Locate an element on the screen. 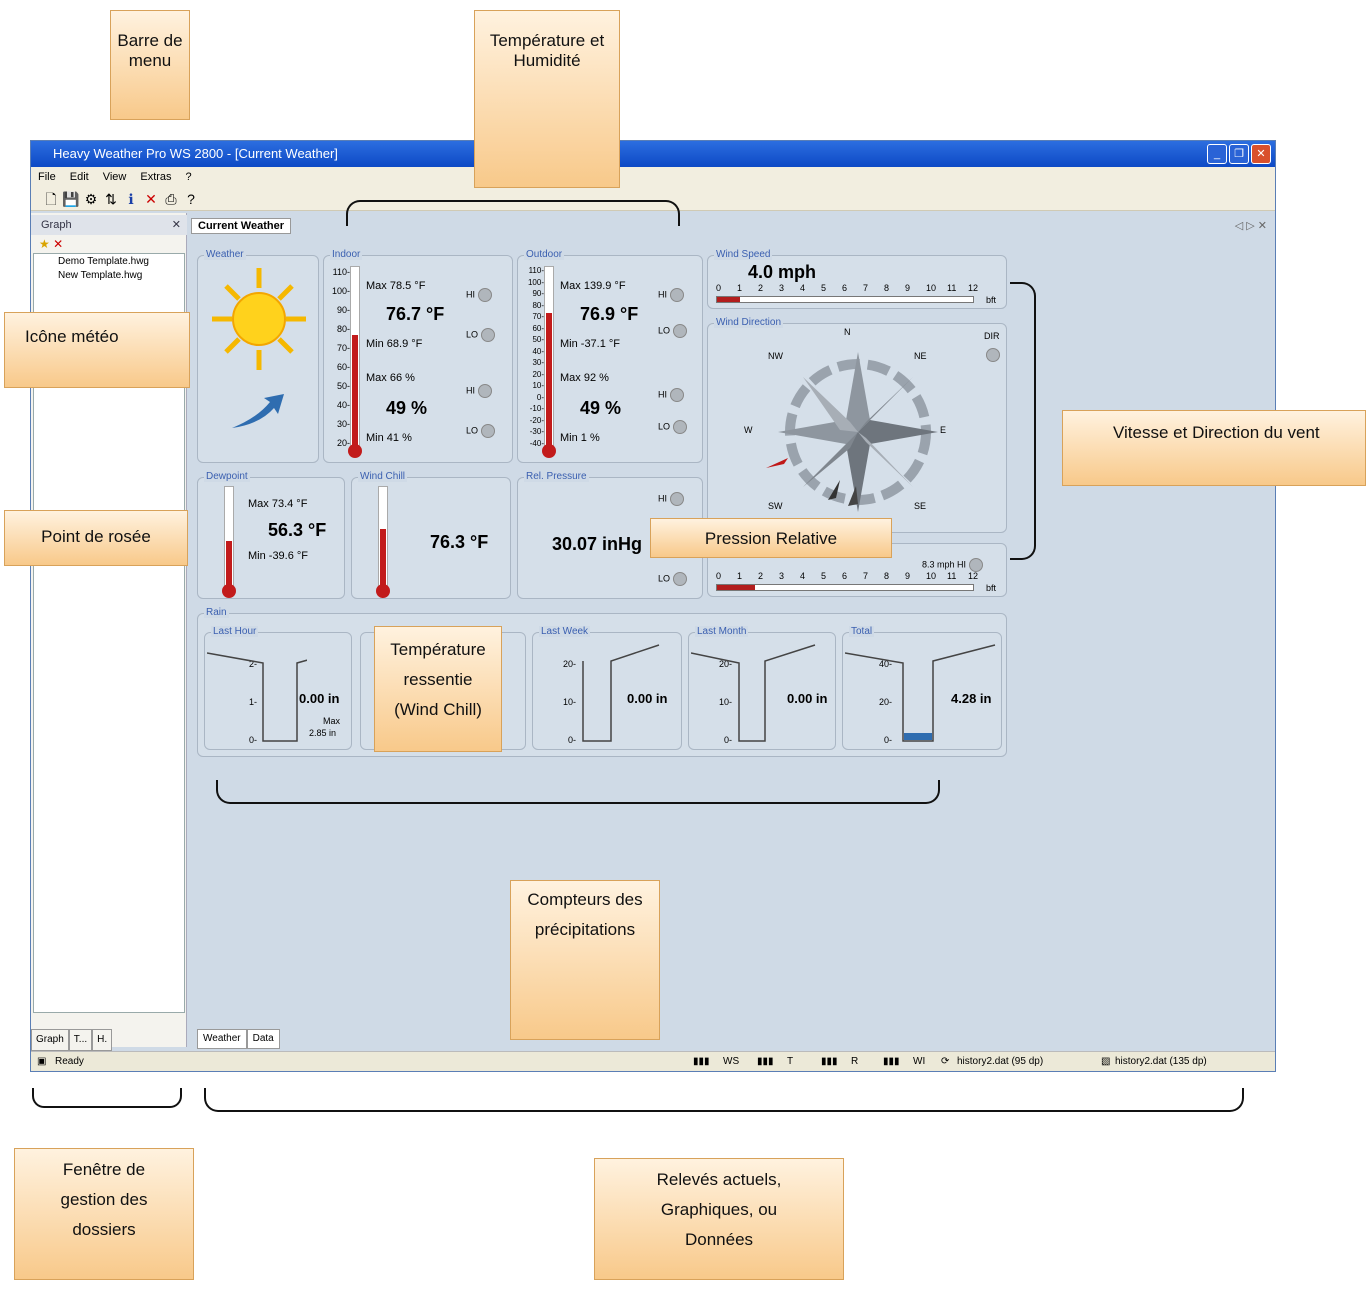  outdoor-thermometer is located at coordinates (549, 359).